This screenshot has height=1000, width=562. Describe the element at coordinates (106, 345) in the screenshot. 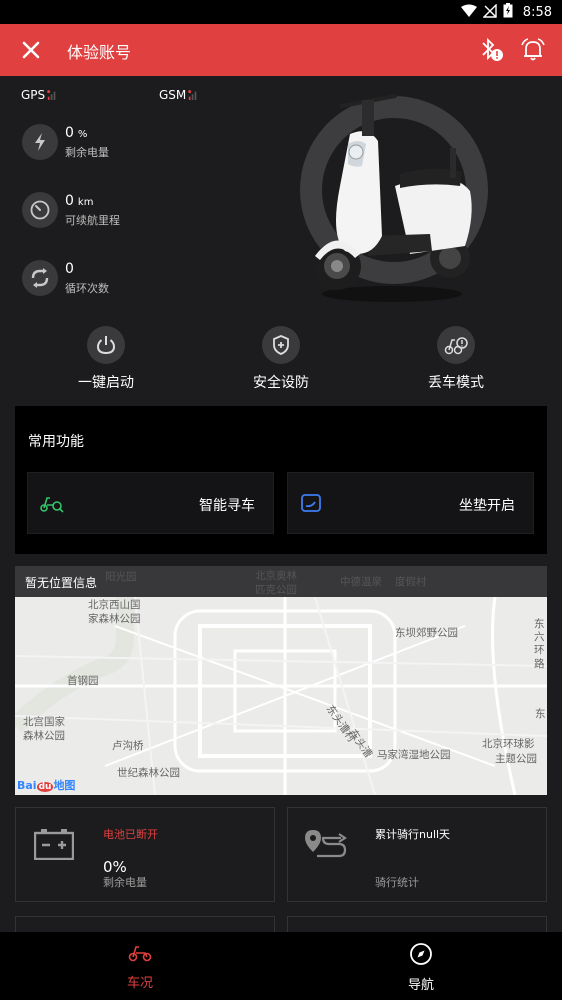

I see `power-icon` at that location.